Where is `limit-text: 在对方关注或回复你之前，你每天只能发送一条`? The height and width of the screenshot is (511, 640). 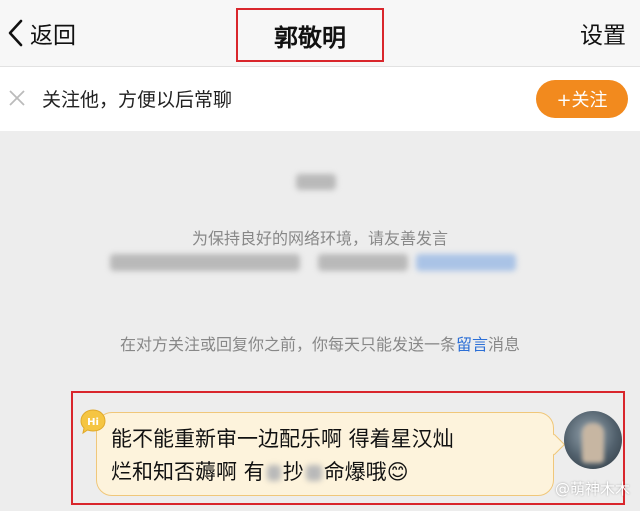
limit-text: 在对方关注或回复你之前，你每天只能发送一条 is located at coordinates (287, 344).